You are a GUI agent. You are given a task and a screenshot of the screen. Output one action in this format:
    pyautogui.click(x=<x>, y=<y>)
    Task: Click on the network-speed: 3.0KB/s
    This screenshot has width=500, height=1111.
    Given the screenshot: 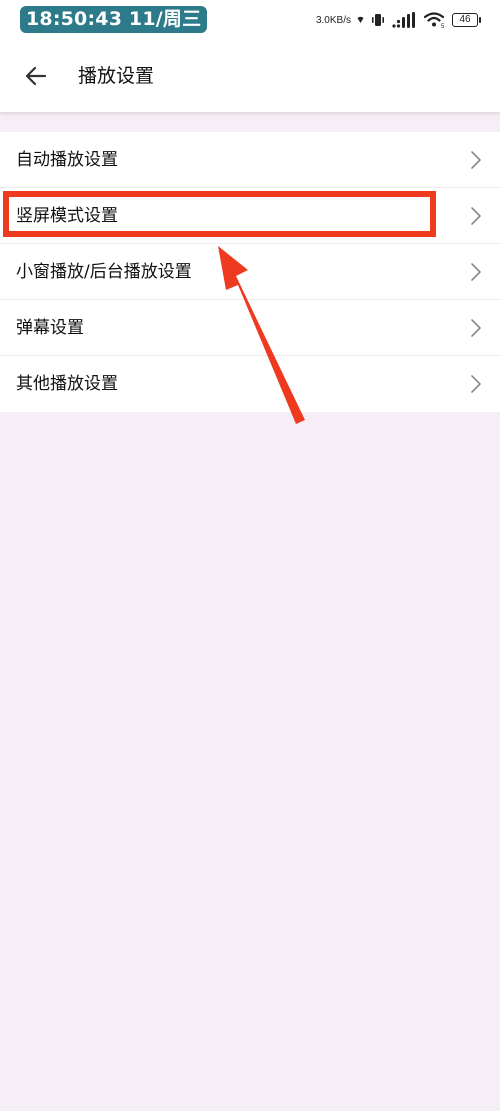 What is the action you would take?
    pyautogui.click(x=333, y=20)
    